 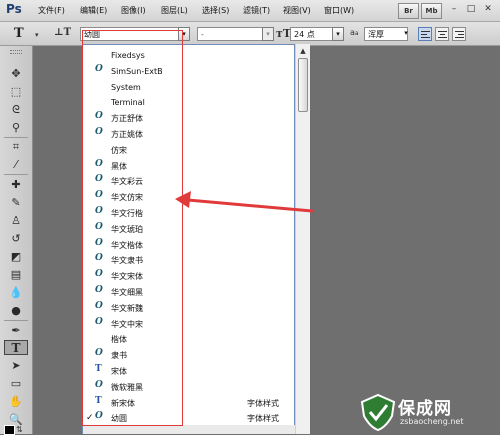 I want to click on watermark-subtitle: zsbaocheng.net, so click(x=432, y=421).